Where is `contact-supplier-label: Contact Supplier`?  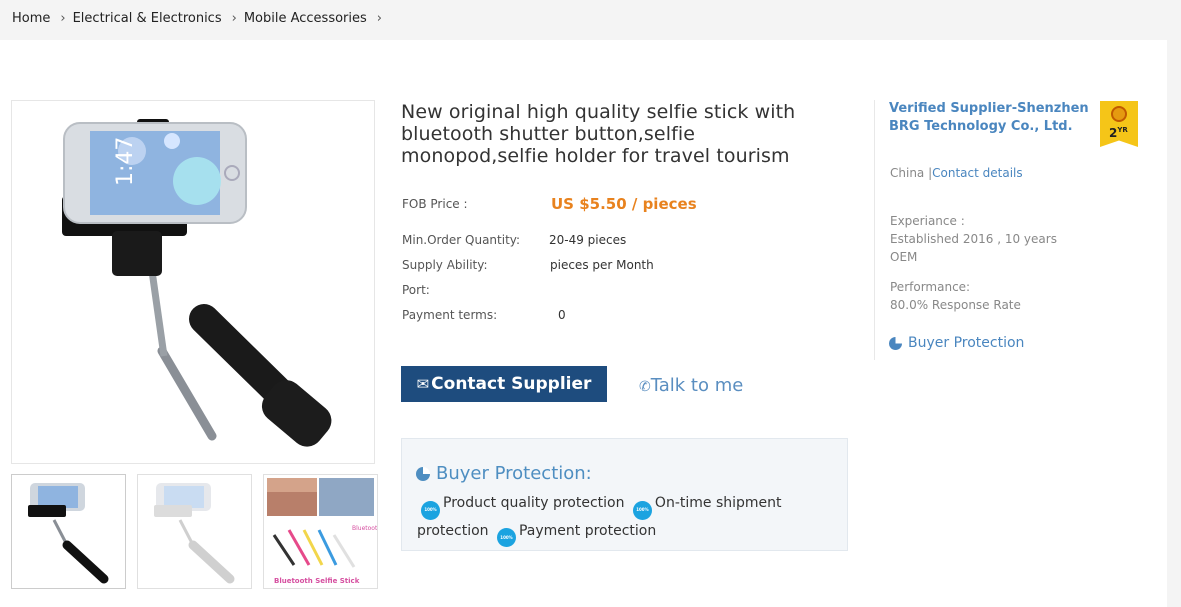 contact-supplier-label: Contact Supplier is located at coordinates (511, 384).